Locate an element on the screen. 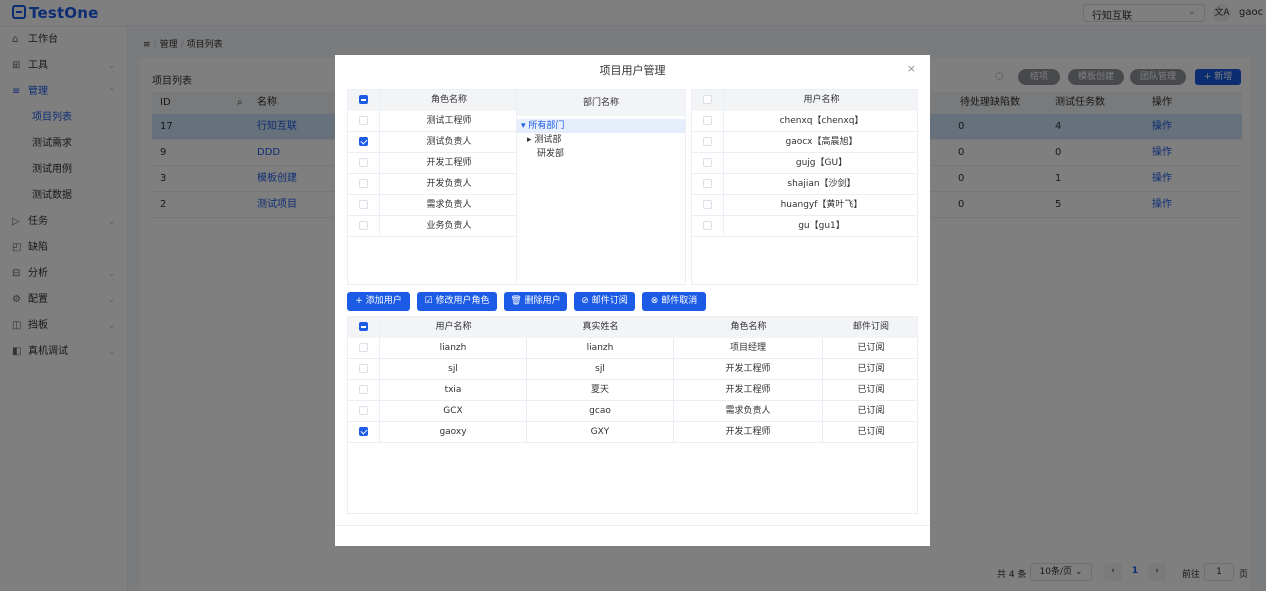 The width and height of the screenshot is (1266, 591). role-row: 开发工程师 is located at coordinates (432, 163).